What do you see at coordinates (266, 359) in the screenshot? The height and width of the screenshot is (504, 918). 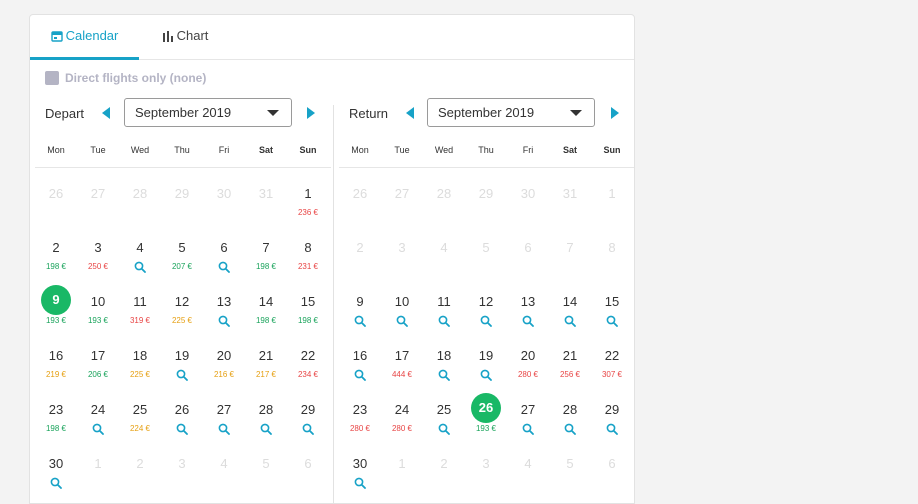 I see `calendar-day: 21 217 €` at bounding box center [266, 359].